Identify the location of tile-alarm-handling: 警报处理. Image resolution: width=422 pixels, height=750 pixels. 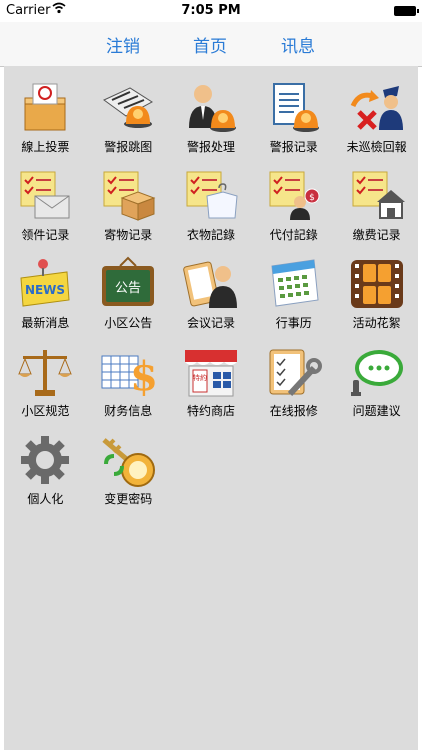
(211, 118).